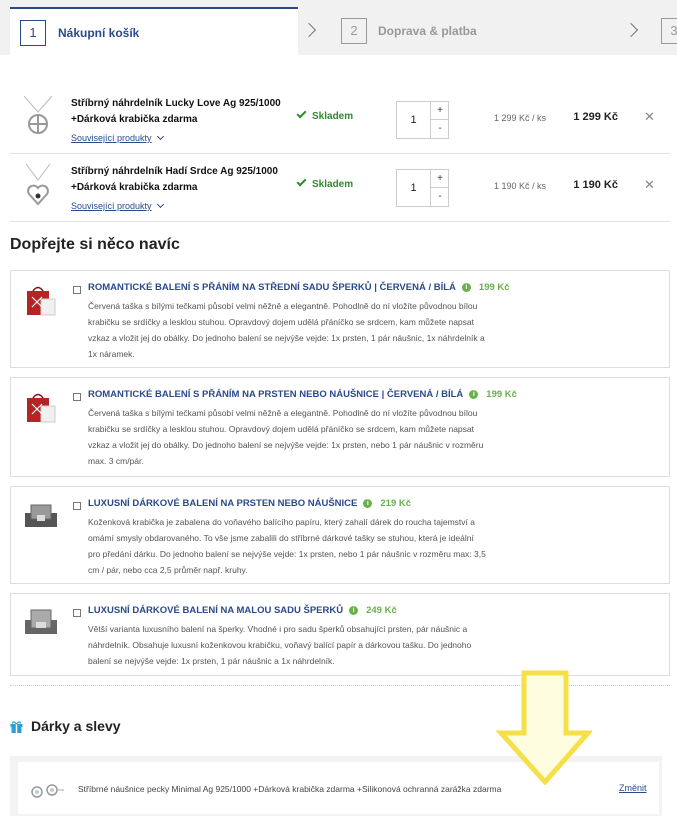  Describe the element at coordinates (76, 726) in the screenshot. I see `gifts-title: Dárky a slevy` at that location.